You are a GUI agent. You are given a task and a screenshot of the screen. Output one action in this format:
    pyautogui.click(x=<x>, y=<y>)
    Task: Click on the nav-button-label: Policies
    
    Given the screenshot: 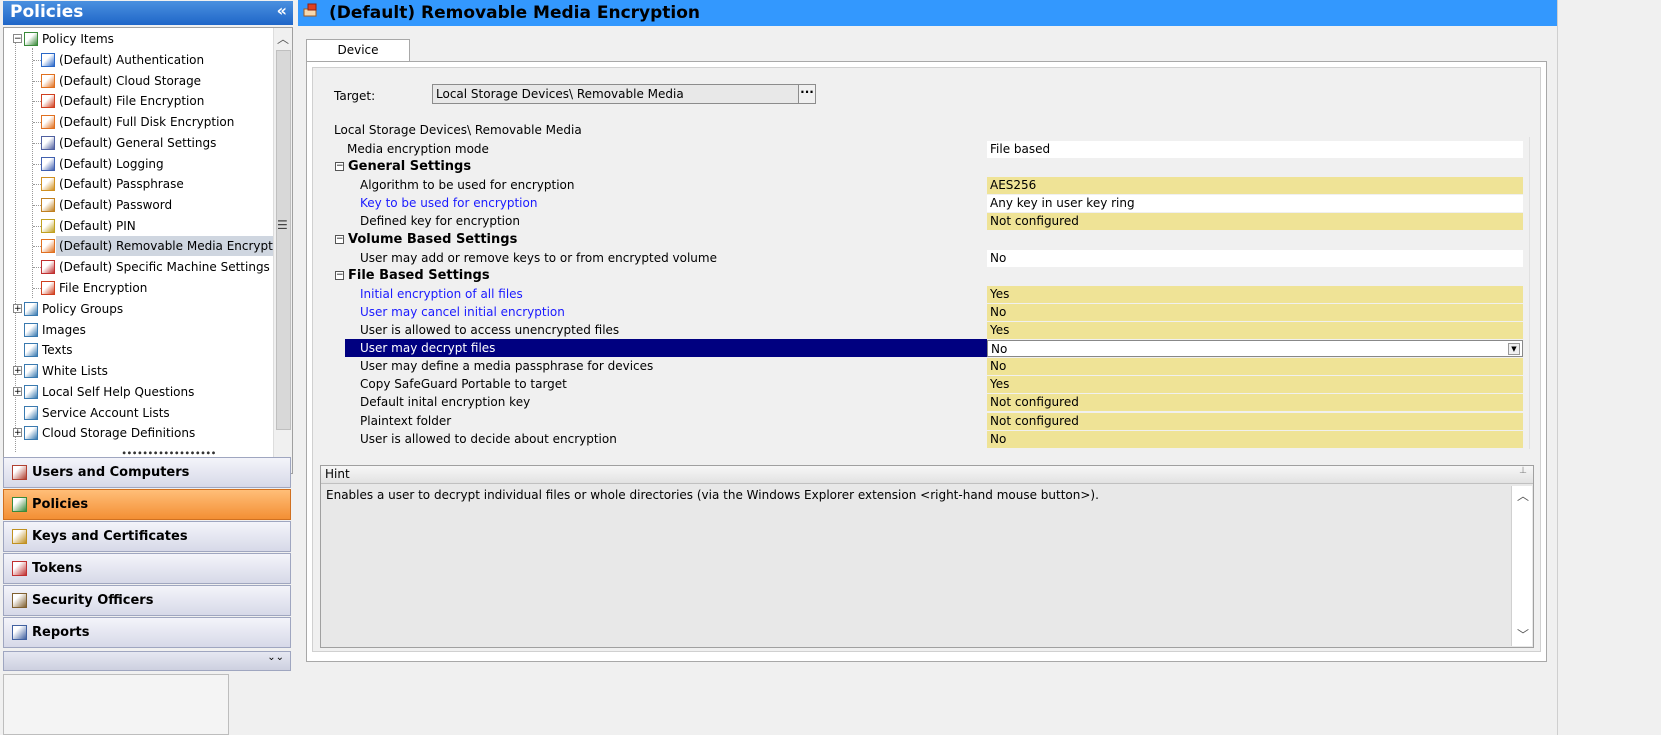 What is the action you would take?
    pyautogui.click(x=60, y=504)
    